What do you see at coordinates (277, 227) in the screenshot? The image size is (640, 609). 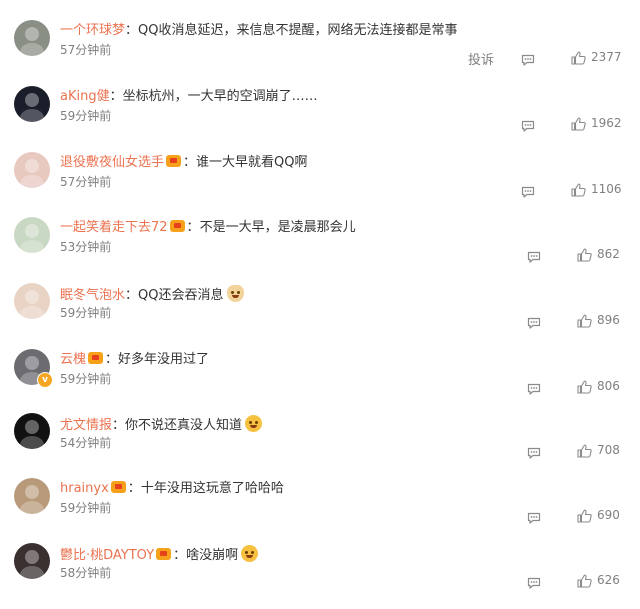 I see `comment-text: 不是一大早，是凌晨那会儿` at bounding box center [277, 227].